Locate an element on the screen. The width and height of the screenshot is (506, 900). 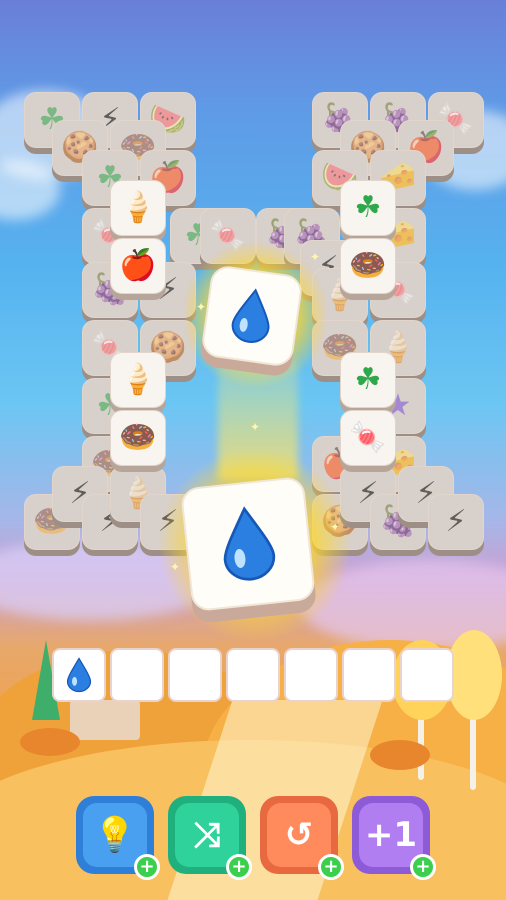
candy-icon: 🍬 is located at coordinates (368, 437).